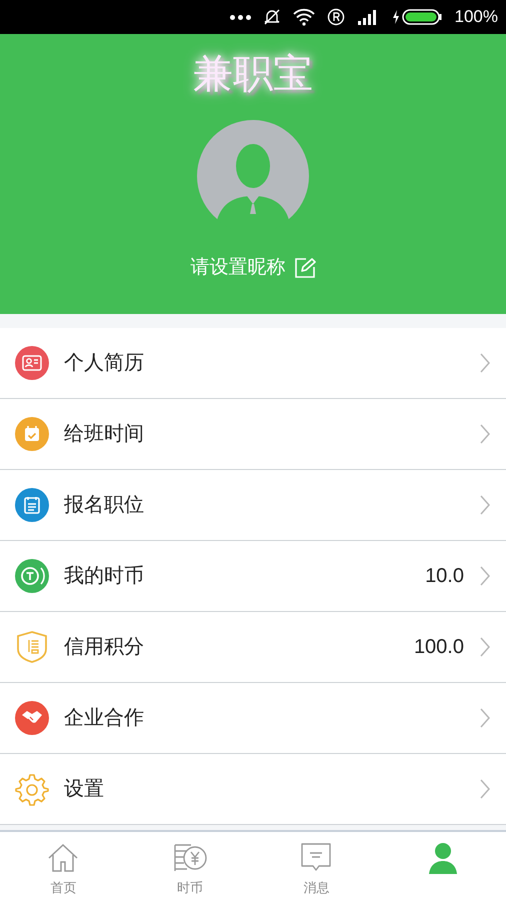 The width and height of the screenshot is (506, 900). What do you see at coordinates (253, 576) in the screenshot?
I see `menu-item: 我的时币 10.0` at bounding box center [253, 576].